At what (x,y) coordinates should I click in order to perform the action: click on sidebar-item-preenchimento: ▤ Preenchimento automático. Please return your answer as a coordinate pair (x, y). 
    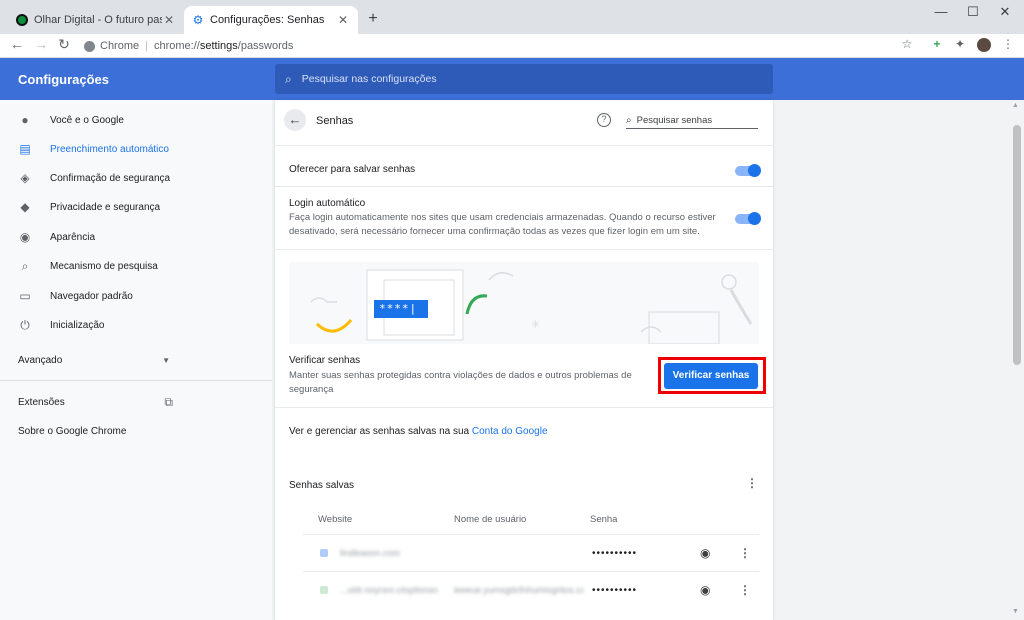
    Looking at the image, I should click on (93, 149).